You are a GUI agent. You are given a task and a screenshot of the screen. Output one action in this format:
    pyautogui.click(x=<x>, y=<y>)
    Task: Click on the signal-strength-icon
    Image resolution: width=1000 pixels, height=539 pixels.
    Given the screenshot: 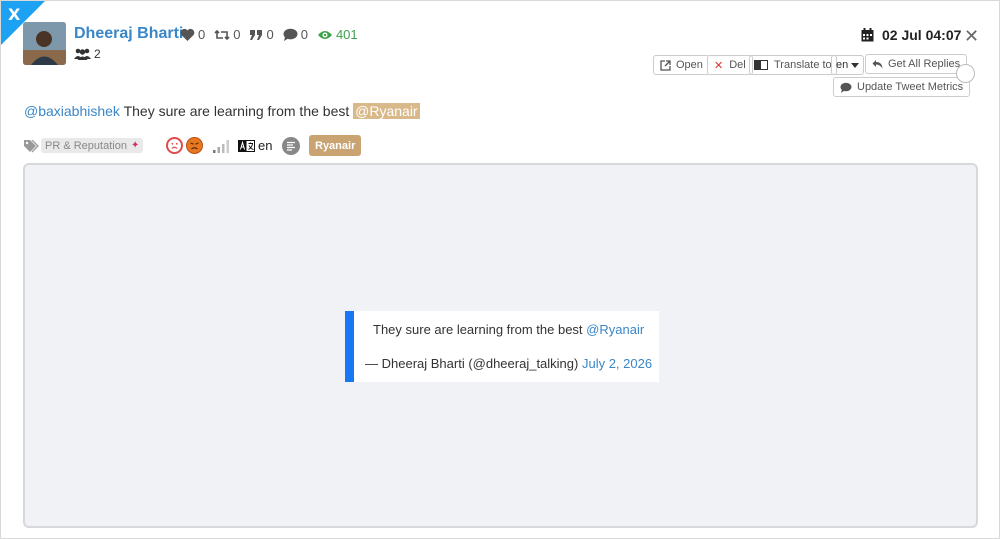 What is the action you would take?
    pyautogui.click(x=221, y=146)
    